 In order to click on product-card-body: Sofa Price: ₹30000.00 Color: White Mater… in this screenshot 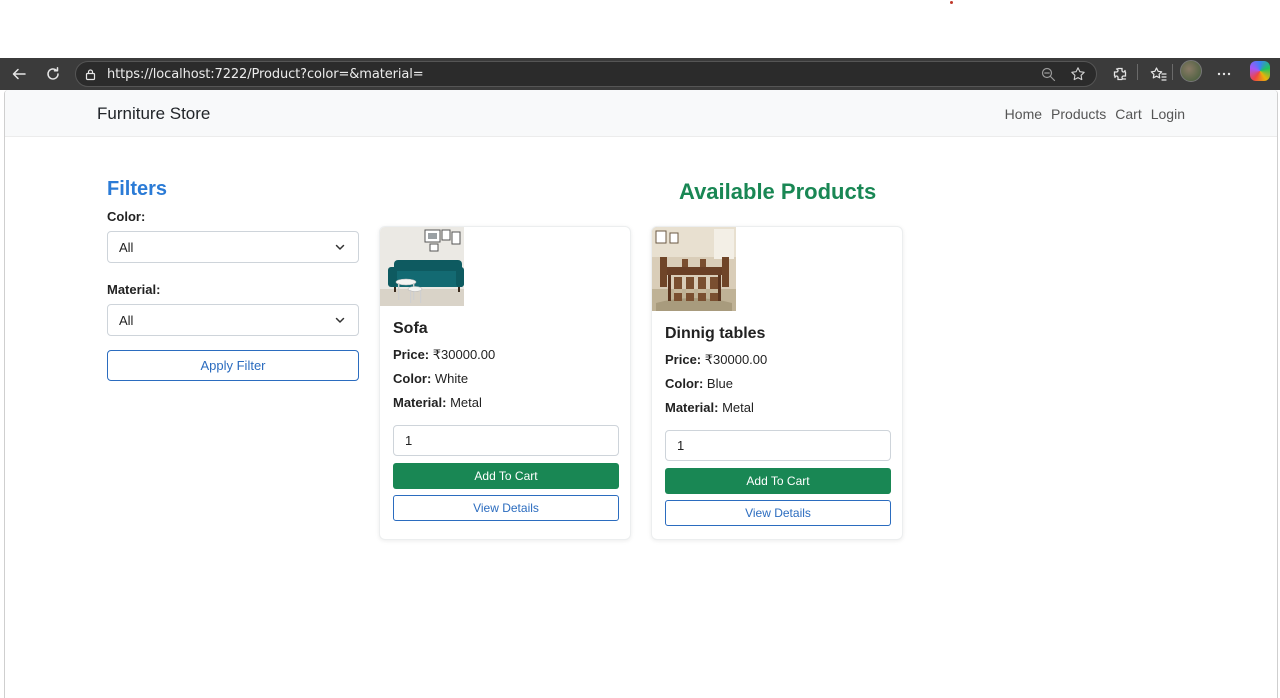, I will do `click(506, 420)`.